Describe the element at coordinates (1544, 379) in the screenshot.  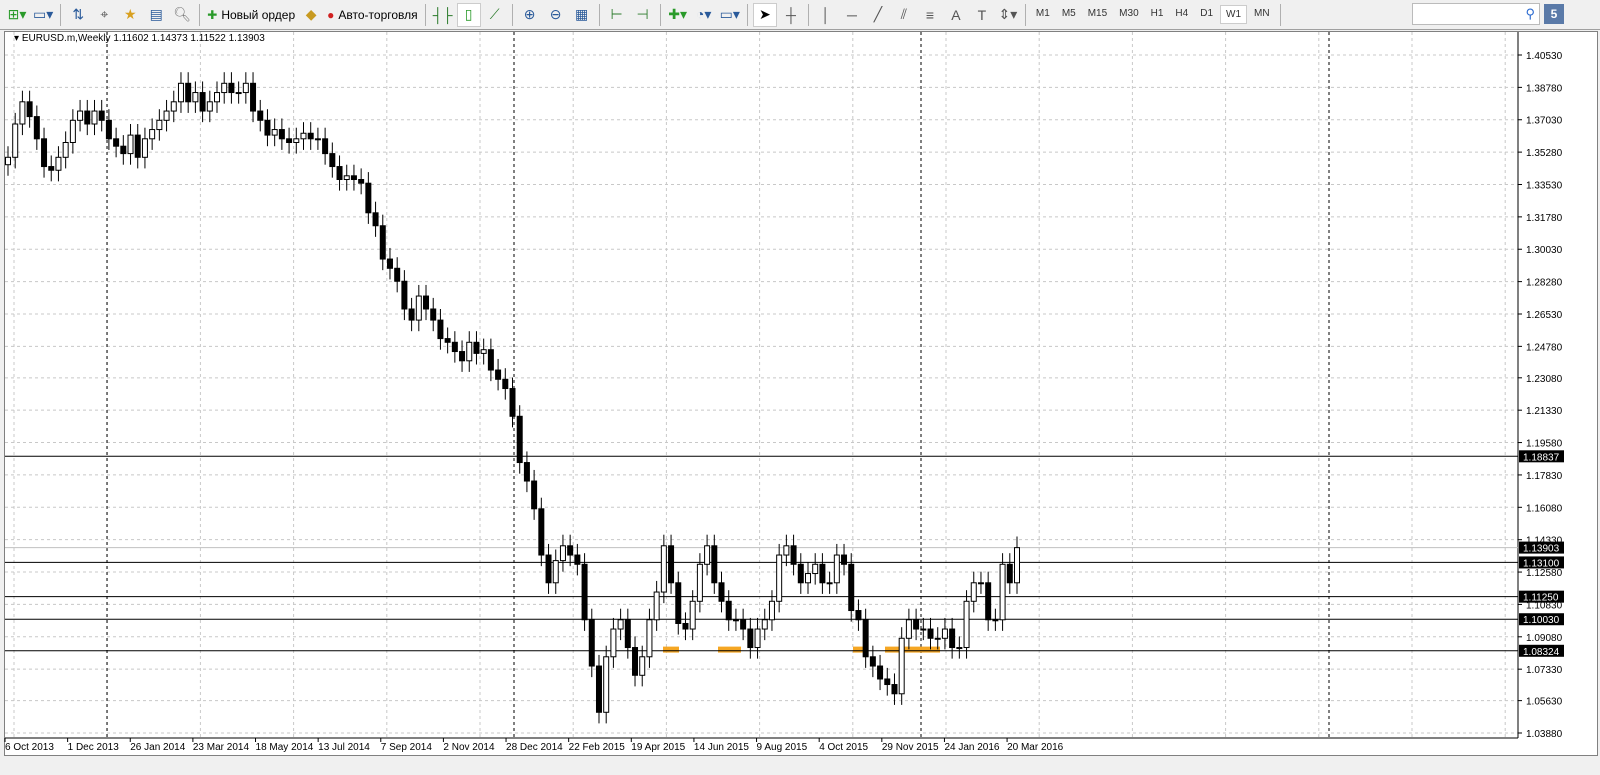
I see `price-tick-label: 1.23080` at that location.